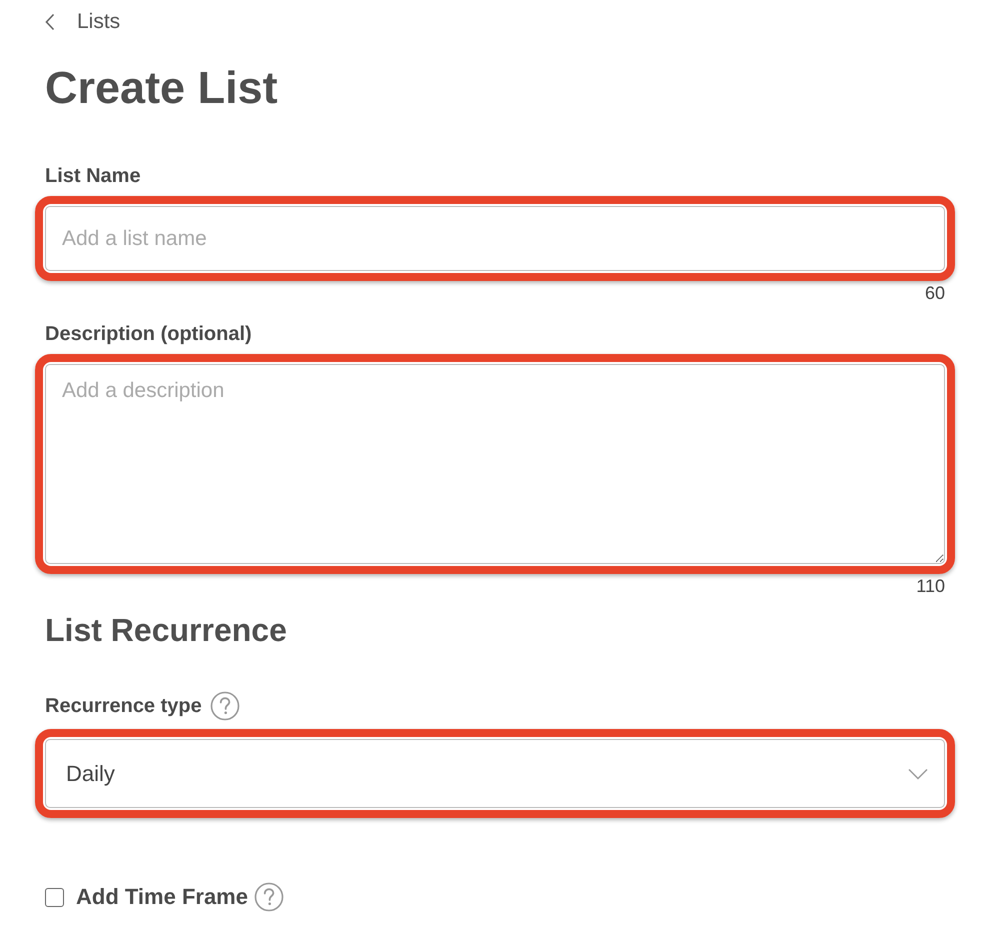 This screenshot has height=952, width=986. I want to click on input-field: Add a list name, so click(495, 238).